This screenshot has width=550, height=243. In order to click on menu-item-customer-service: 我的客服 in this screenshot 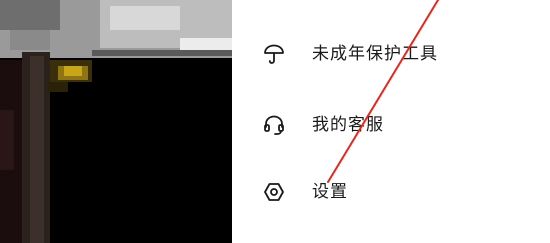, I will do `click(391, 125)`.